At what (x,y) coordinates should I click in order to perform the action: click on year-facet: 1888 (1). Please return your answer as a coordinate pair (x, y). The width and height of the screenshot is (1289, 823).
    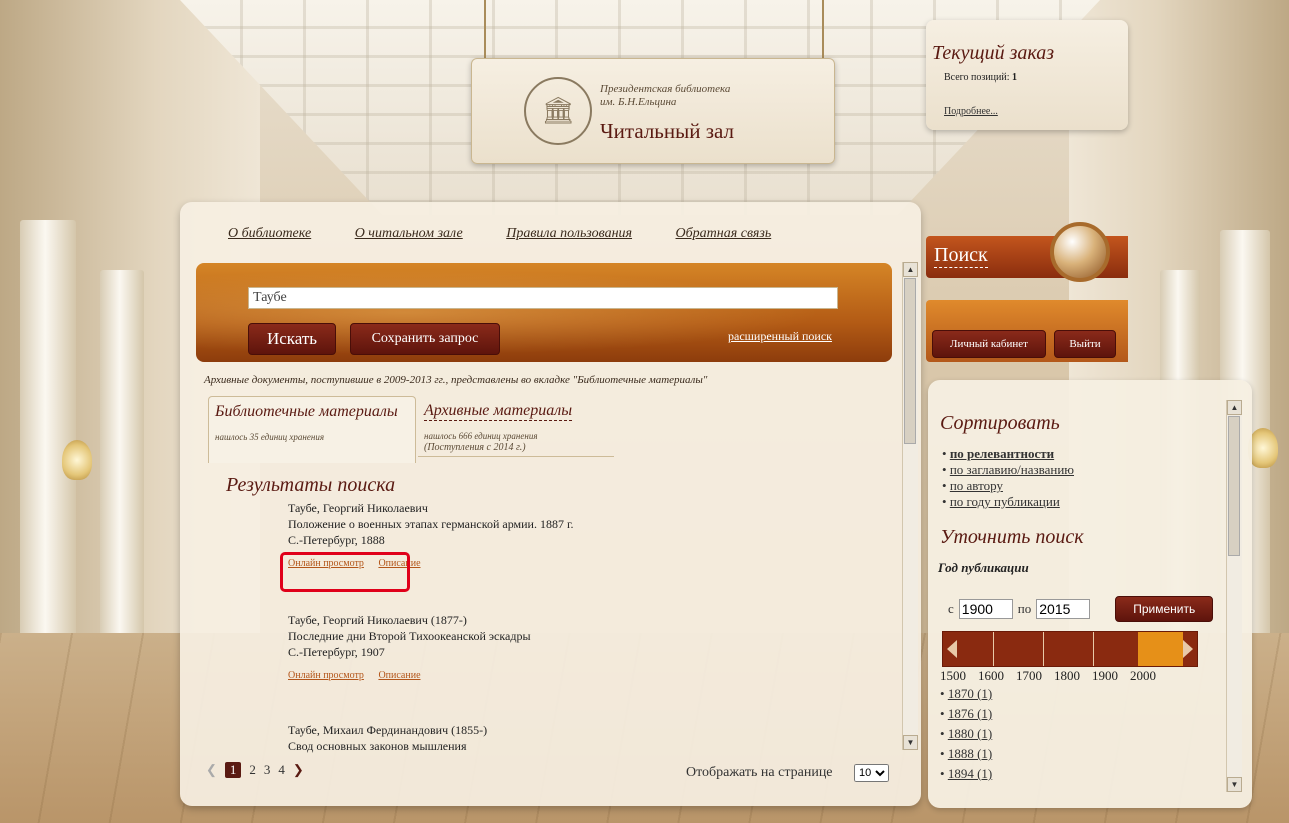
    Looking at the image, I should click on (966, 754).